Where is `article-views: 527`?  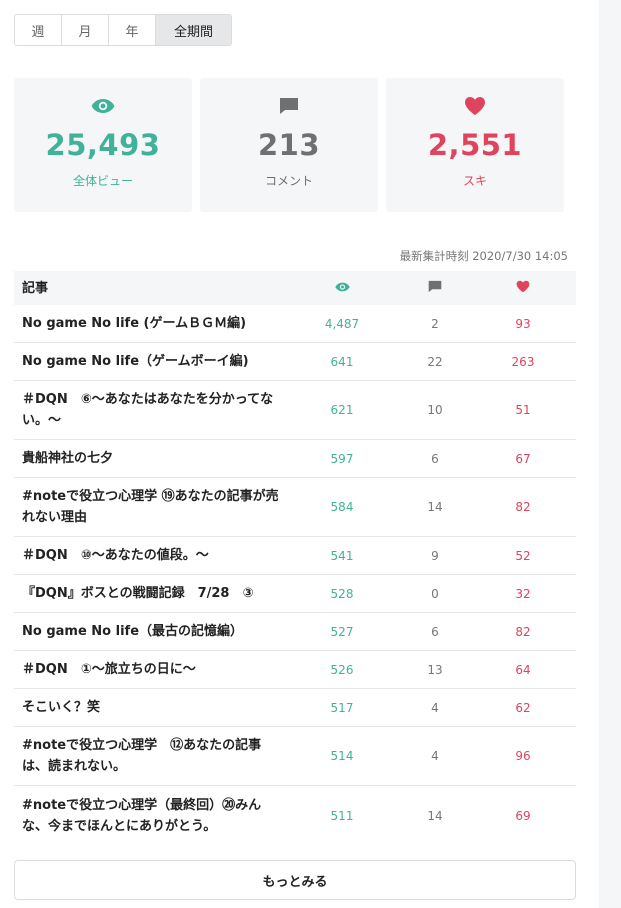
article-views: 527 is located at coordinates (342, 631).